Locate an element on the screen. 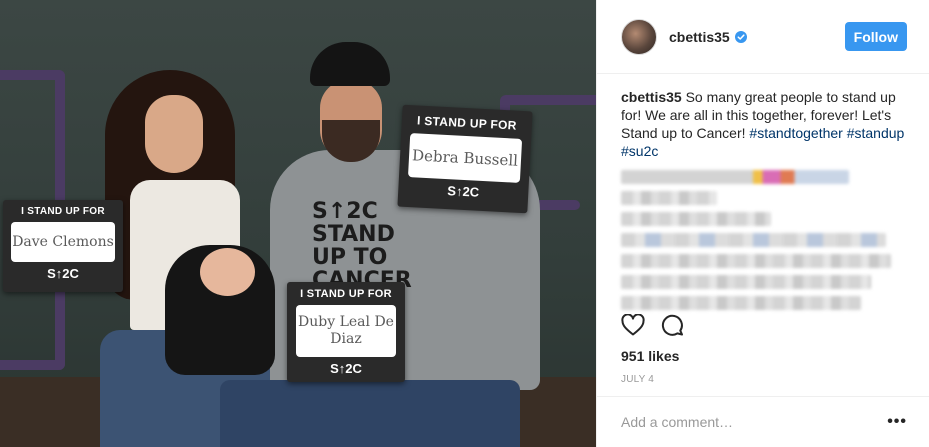 The width and height of the screenshot is (929, 447). blurred-comments is located at coordinates (764, 240).